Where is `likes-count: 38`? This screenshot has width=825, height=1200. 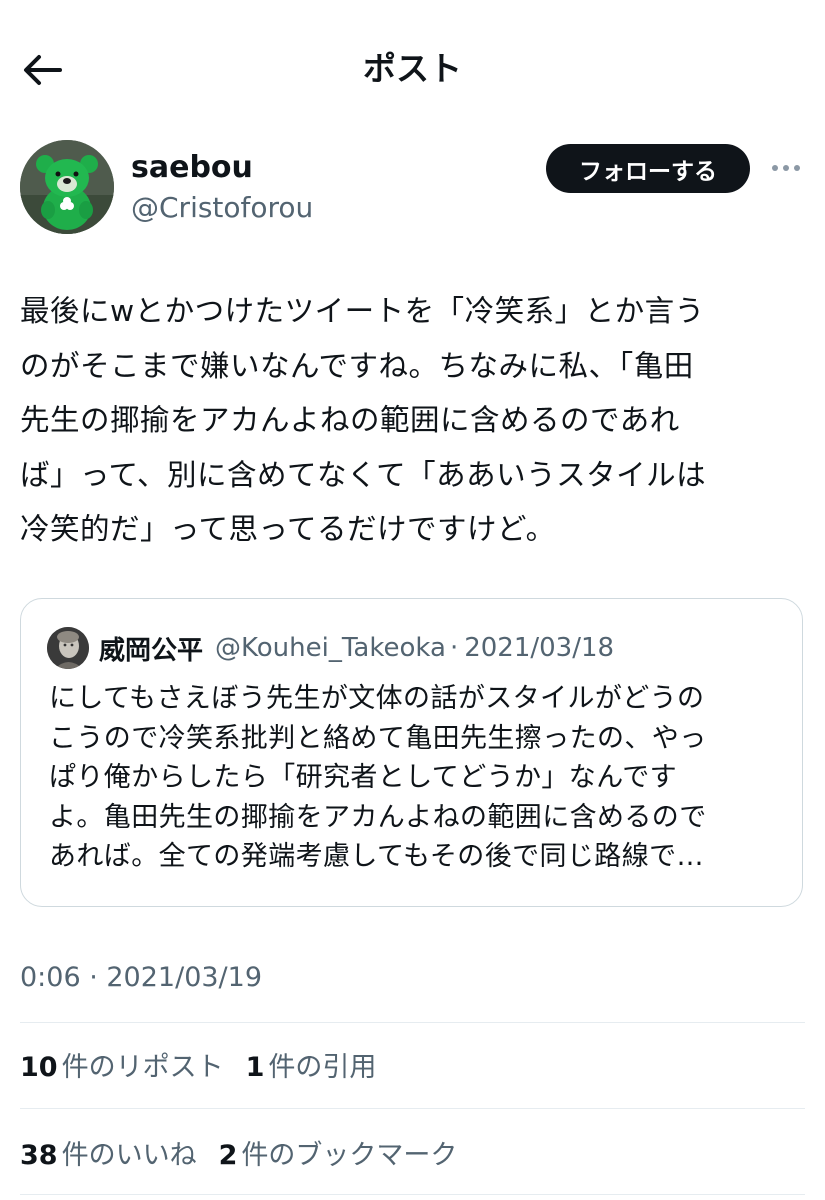 likes-count: 38 is located at coordinates (39, 1155).